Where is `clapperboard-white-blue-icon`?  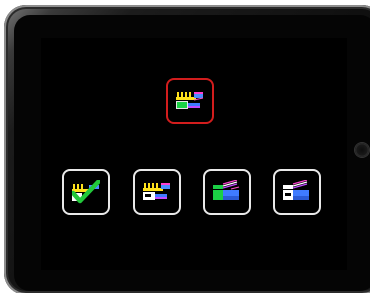 clapperboard-white-blue-icon is located at coordinates (296, 190).